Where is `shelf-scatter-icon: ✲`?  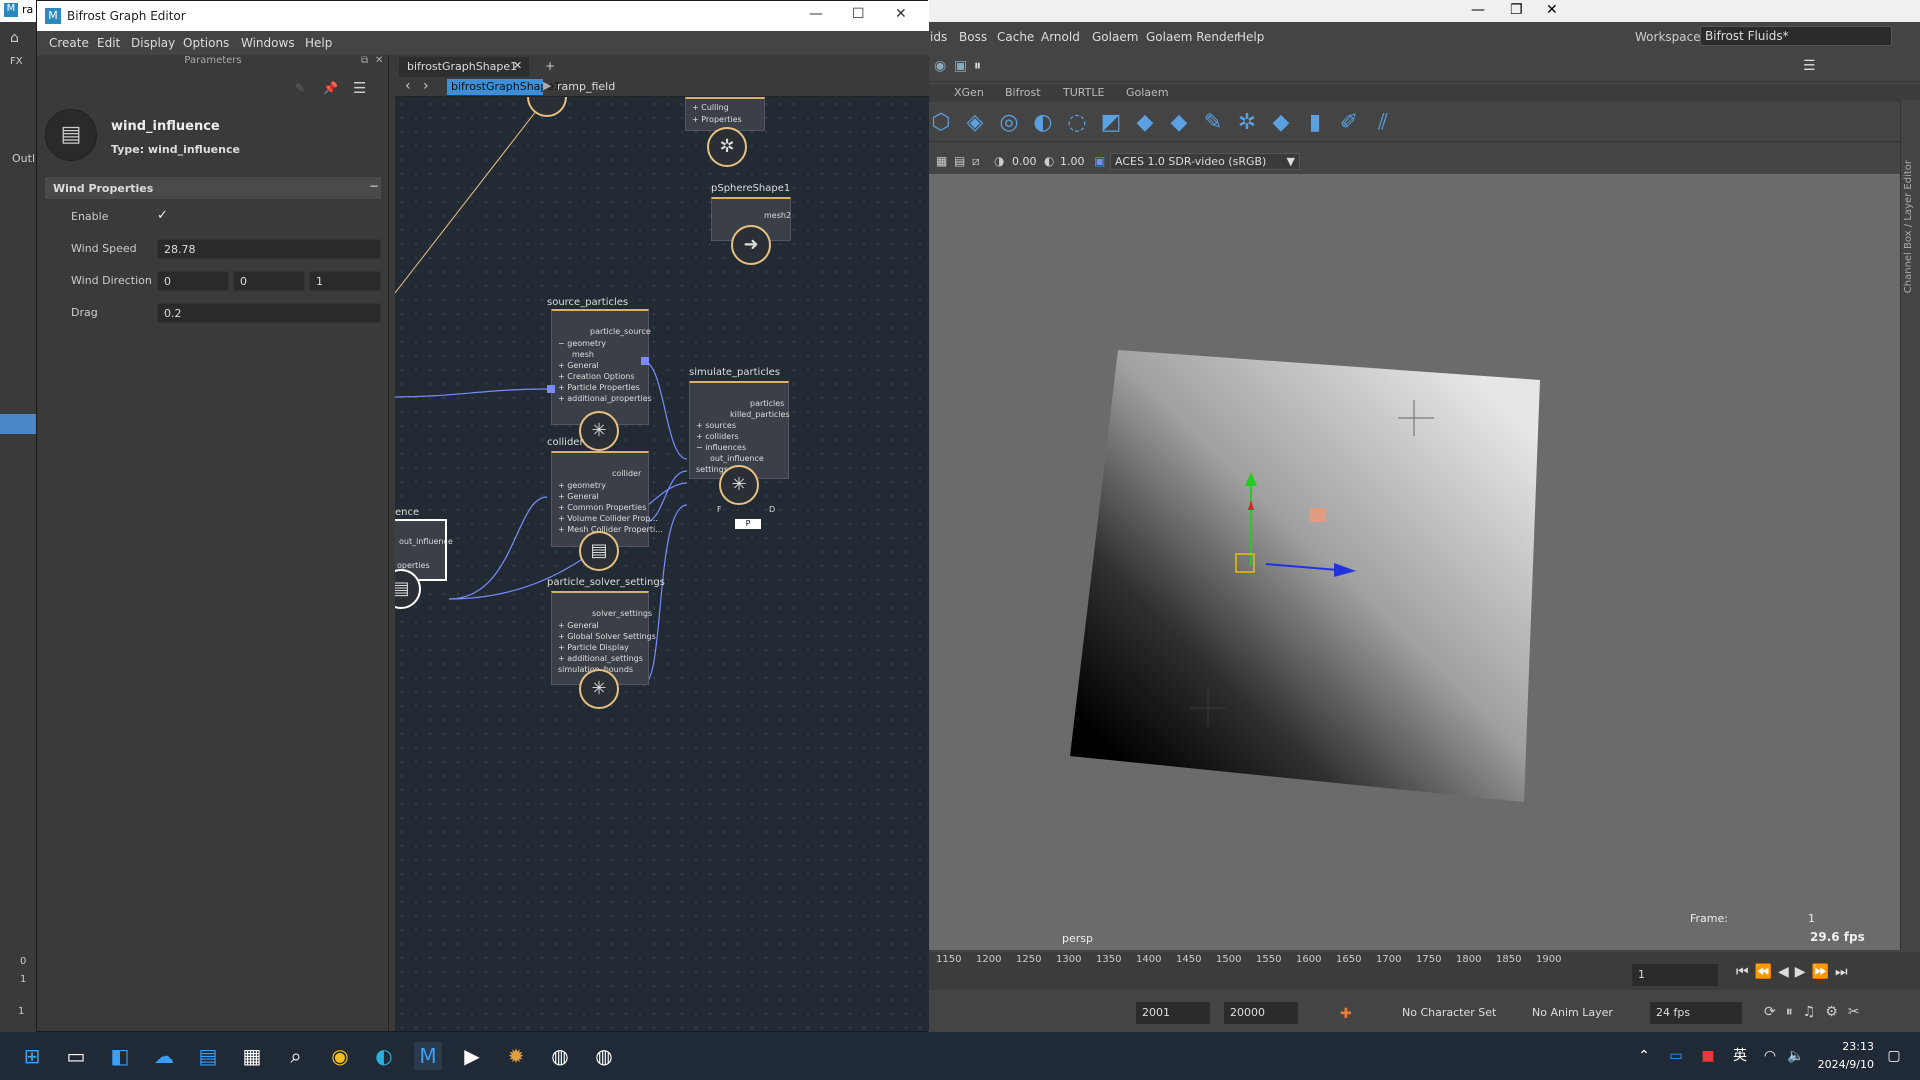
shelf-scatter-icon: ✲ is located at coordinates (1247, 123).